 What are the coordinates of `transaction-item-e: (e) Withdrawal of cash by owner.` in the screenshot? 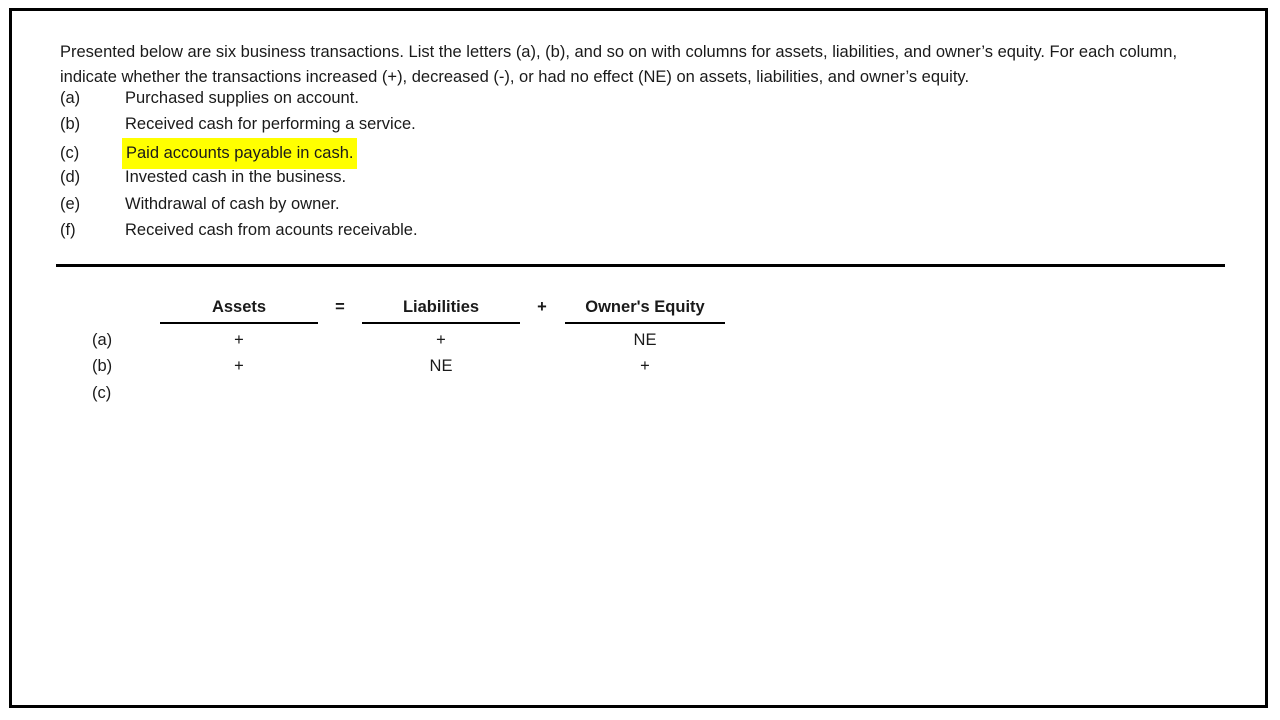 It's located at (410, 204).